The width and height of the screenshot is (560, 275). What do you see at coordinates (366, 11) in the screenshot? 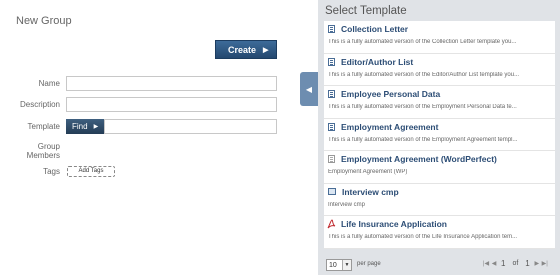
I see `panel-title: Select Template` at bounding box center [366, 11].